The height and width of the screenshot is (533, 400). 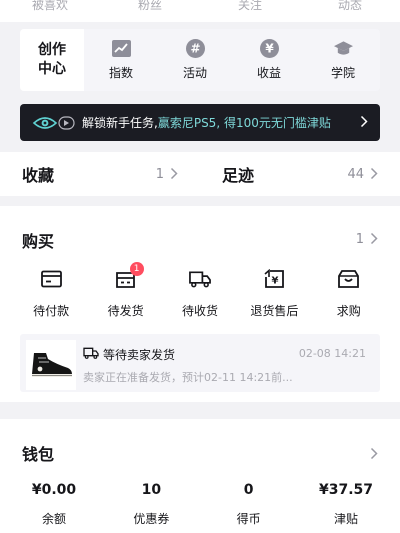 What do you see at coordinates (332, 353) in the screenshot?
I see `order-item-time: 02-08 14:21` at bounding box center [332, 353].